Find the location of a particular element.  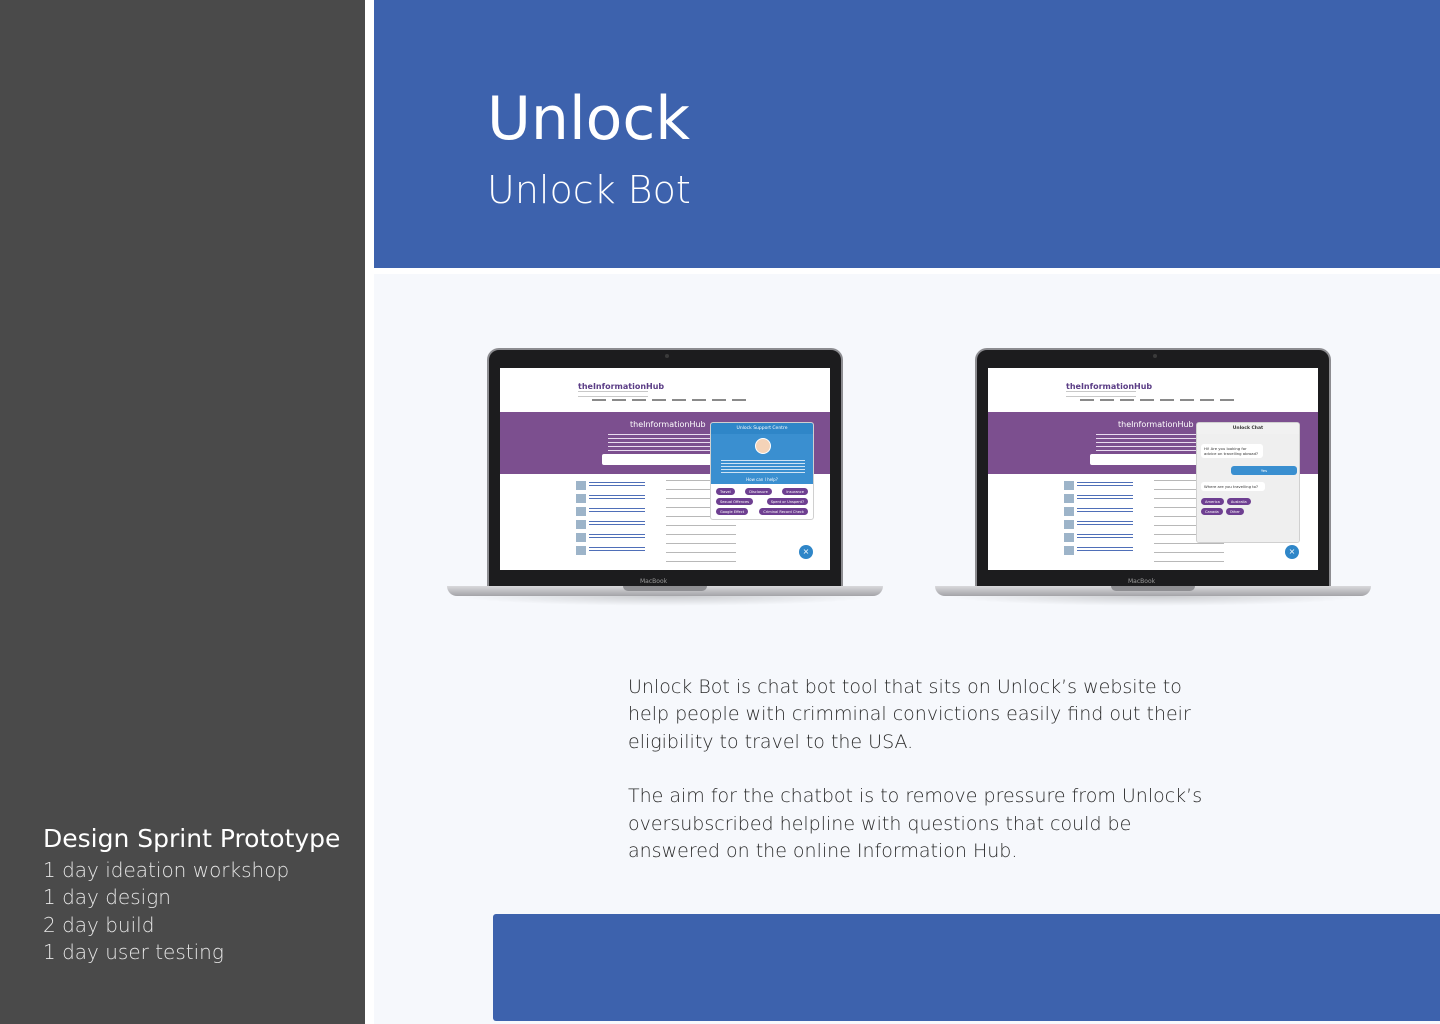

sprint-item: 1 day design is located at coordinates (107, 897).